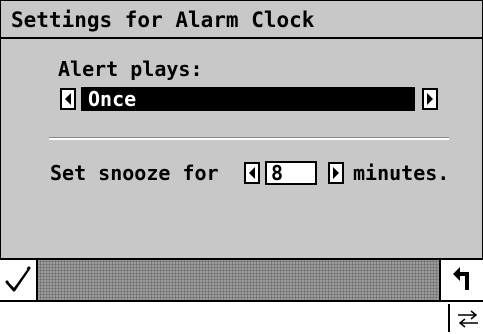 The image size is (483, 334). Describe the element at coordinates (130, 69) in the screenshot. I see `alert-plays-label: Alert plays:` at that location.